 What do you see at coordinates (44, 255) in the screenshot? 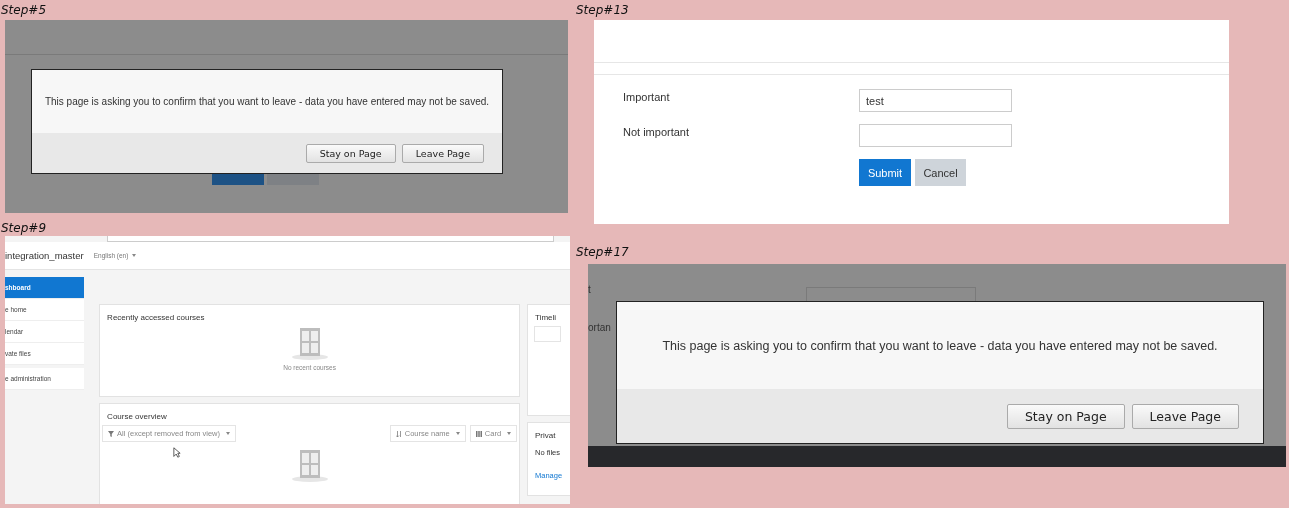
I see `site-name: integration_master` at bounding box center [44, 255].